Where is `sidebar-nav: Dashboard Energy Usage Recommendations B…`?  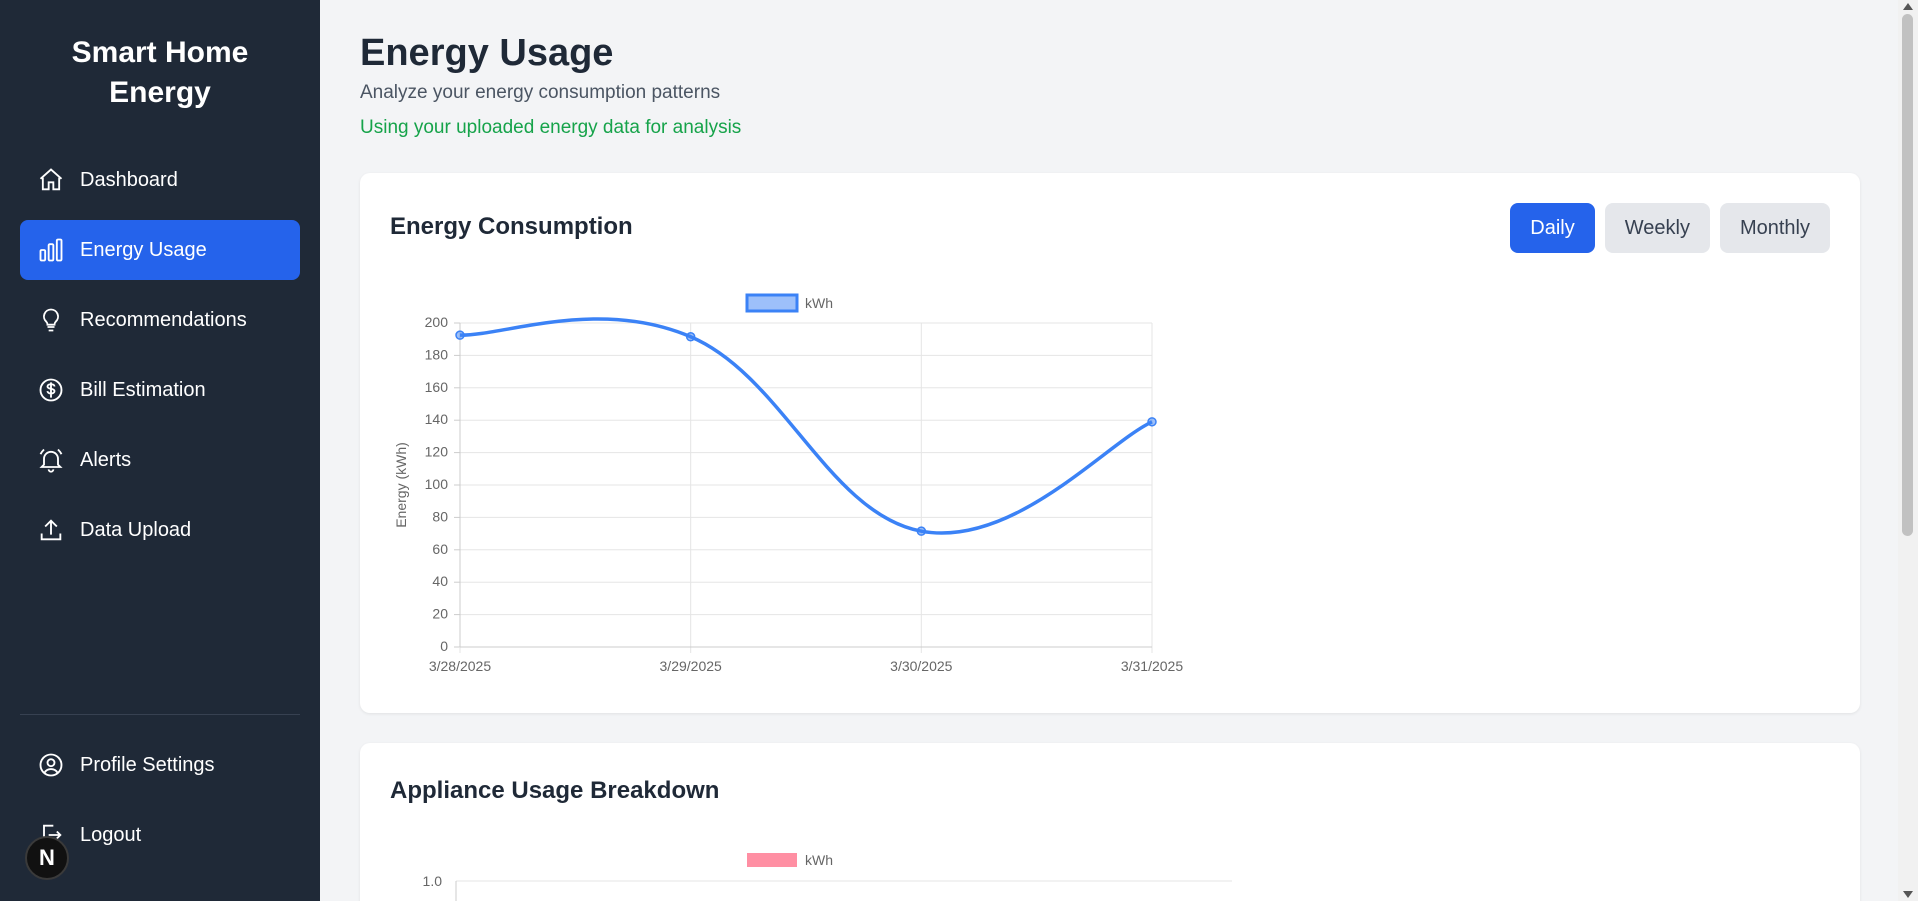 sidebar-nav: Dashboard Energy Usage Recommendations B… is located at coordinates (160, 355).